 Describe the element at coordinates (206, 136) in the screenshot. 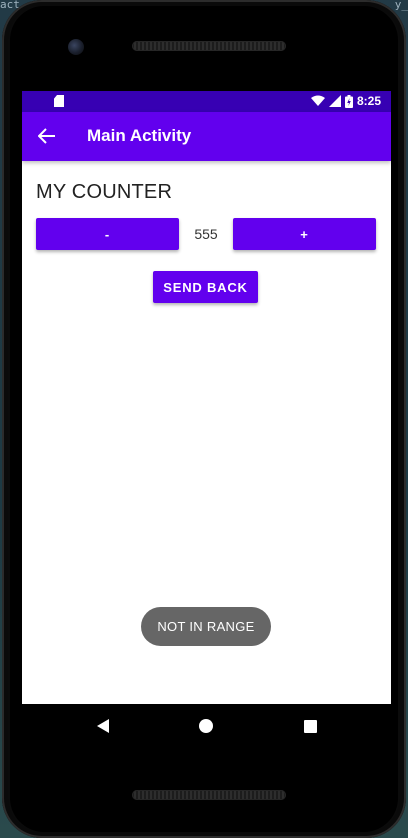

I see `app-bar: Main Activity` at that location.